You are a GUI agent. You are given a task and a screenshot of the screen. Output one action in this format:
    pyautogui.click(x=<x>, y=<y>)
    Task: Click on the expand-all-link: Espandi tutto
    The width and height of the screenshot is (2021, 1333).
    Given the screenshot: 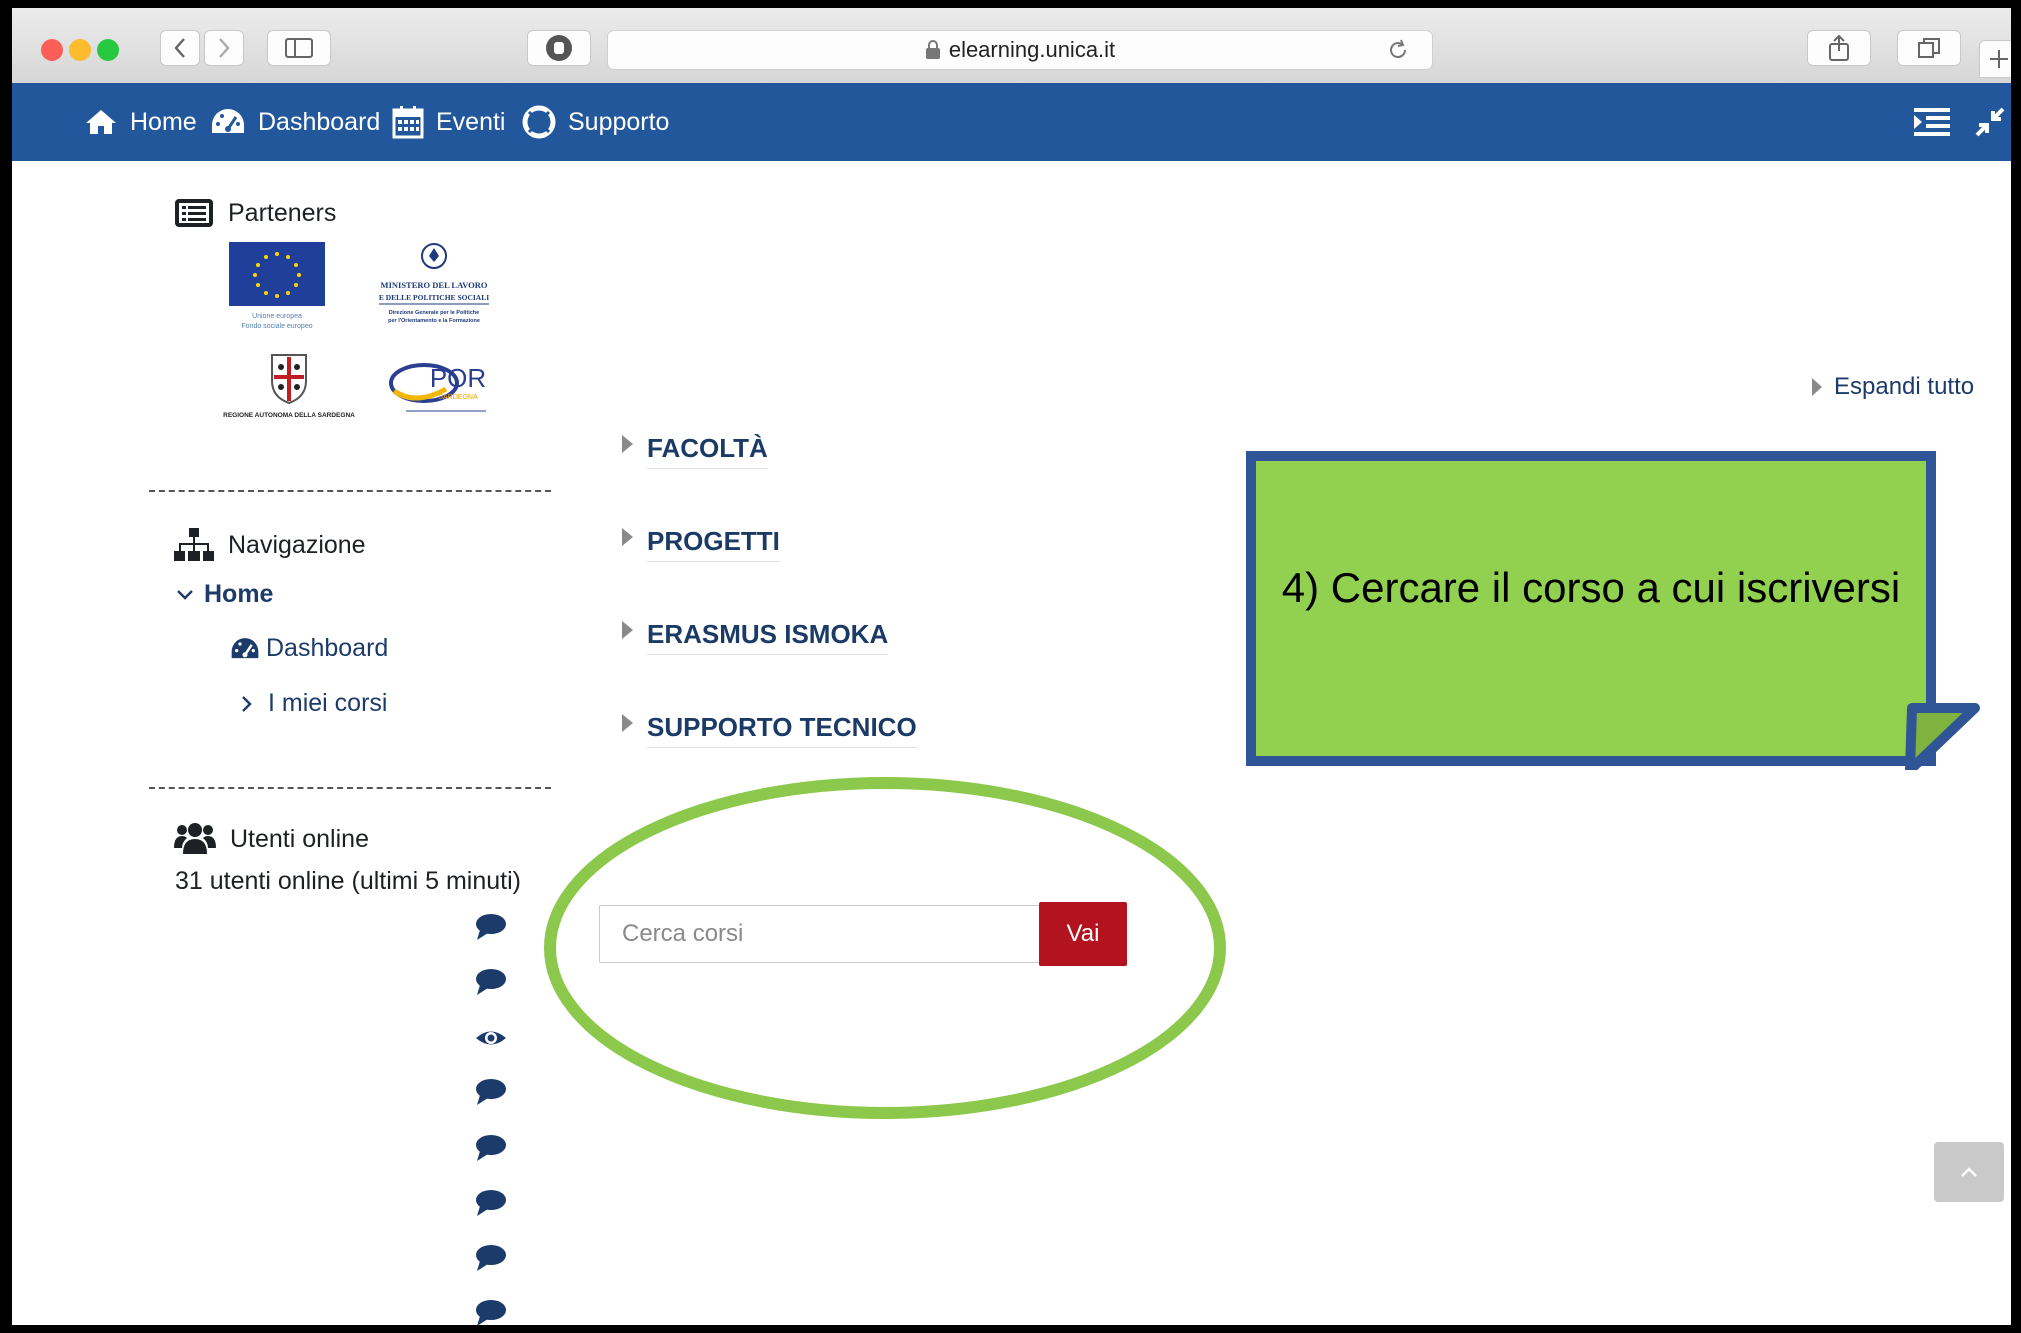 What is the action you would take?
    pyautogui.click(x=1893, y=387)
    